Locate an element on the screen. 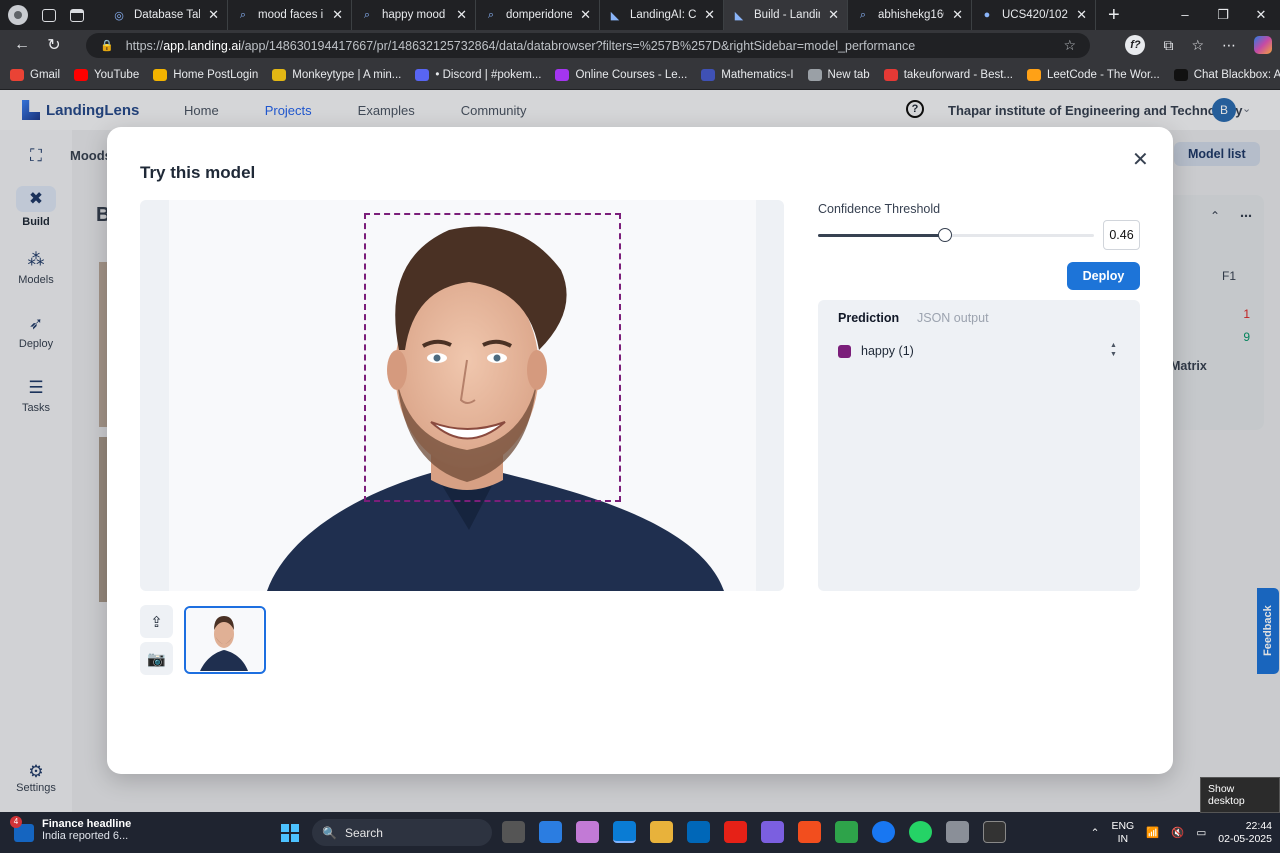  terminal-icon is located at coordinates (994, 832).